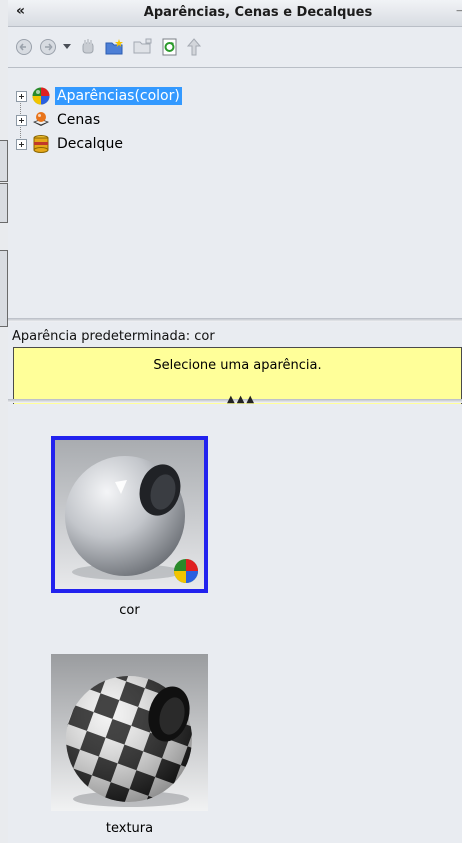 Image resolution: width=462 pixels, height=843 pixels. What do you see at coordinates (129, 610) in the screenshot?
I see `gallery-item-caption: cor` at bounding box center [129, 610].